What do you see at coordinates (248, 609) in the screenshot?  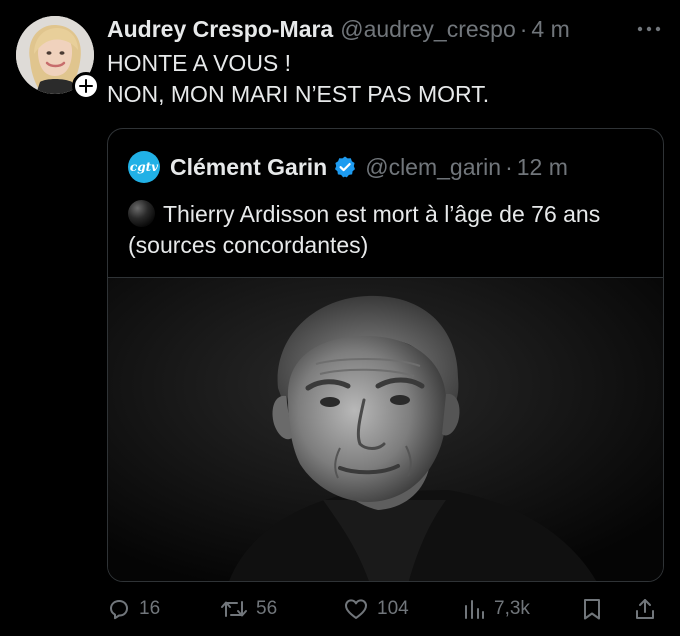 I see `retweet-button: 56` at bounding box center [248, 609].